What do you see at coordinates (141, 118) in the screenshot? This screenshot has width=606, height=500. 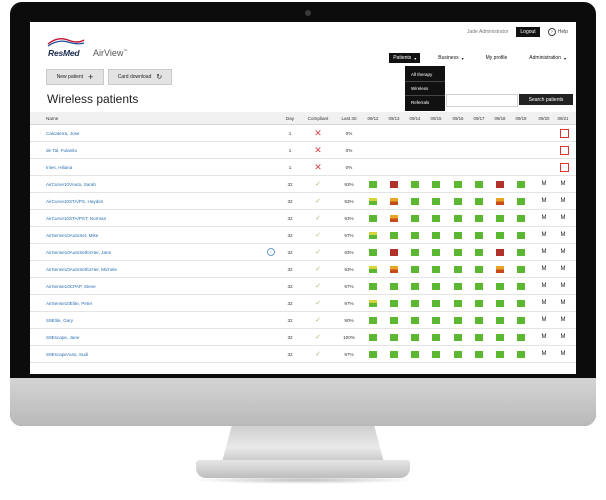 I see `header-name: Name` at bounding box center [141, 118].